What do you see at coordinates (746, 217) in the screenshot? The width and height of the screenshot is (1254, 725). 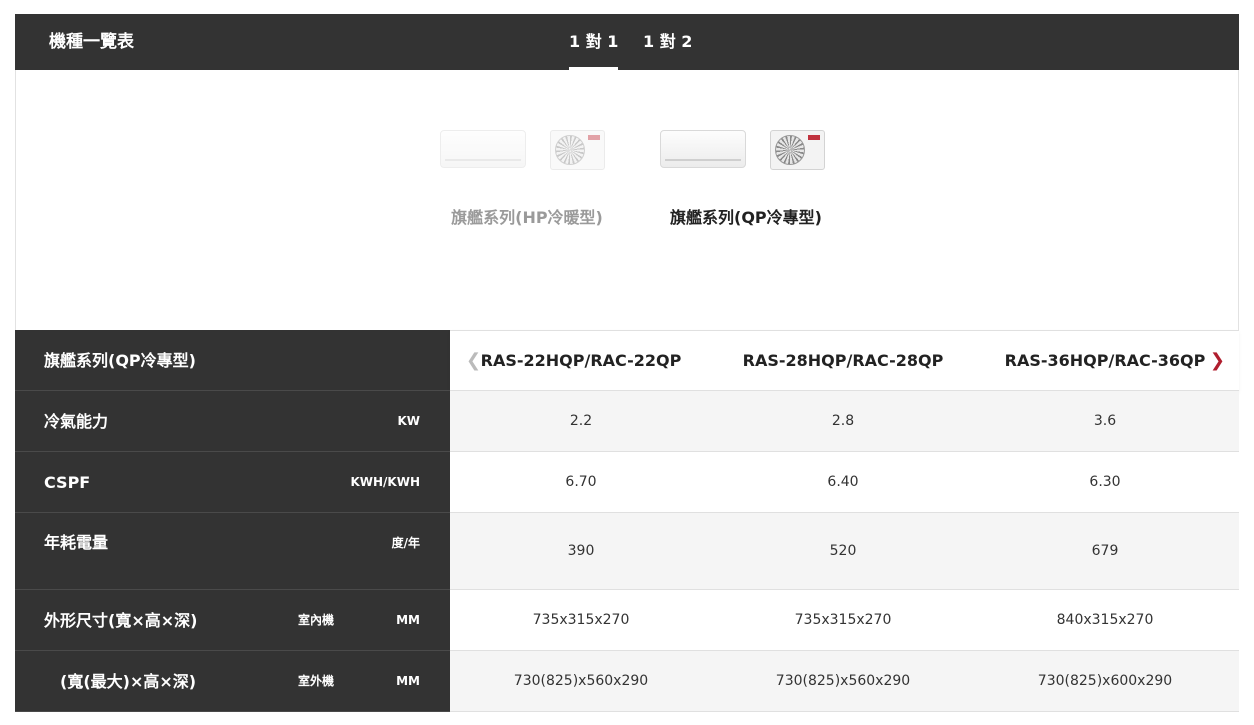 I see `series-name: 旗艦系列(QP冷專型)` at bounding box center [746, 217].